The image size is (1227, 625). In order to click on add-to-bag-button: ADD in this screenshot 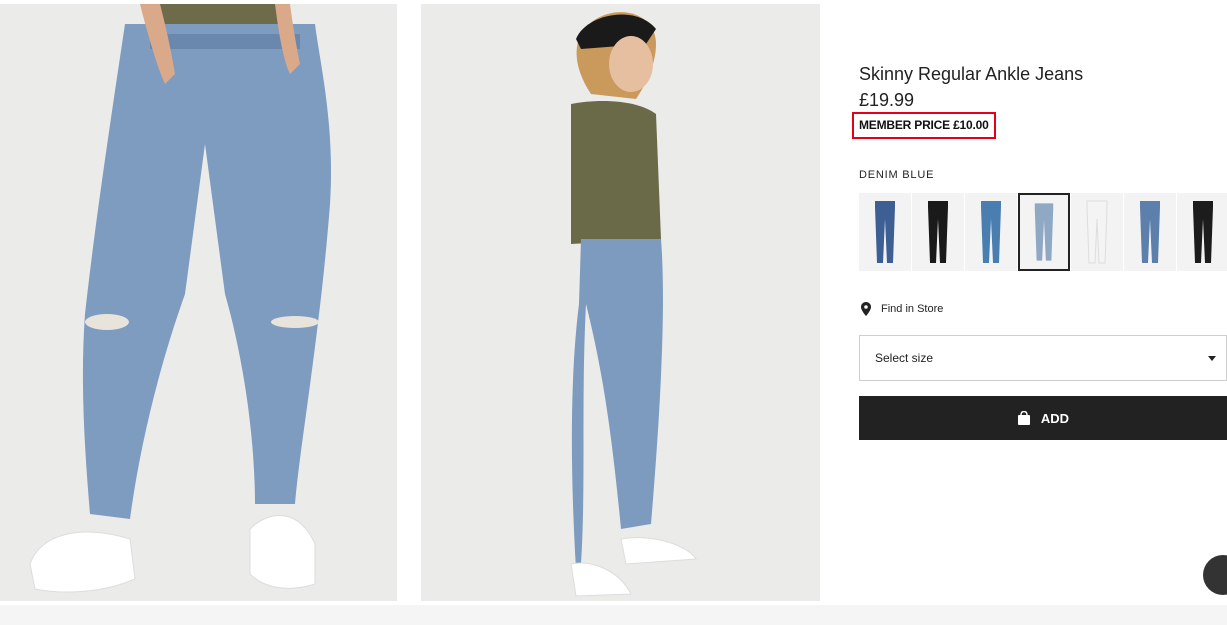, I will do `click(1043, 418)`.